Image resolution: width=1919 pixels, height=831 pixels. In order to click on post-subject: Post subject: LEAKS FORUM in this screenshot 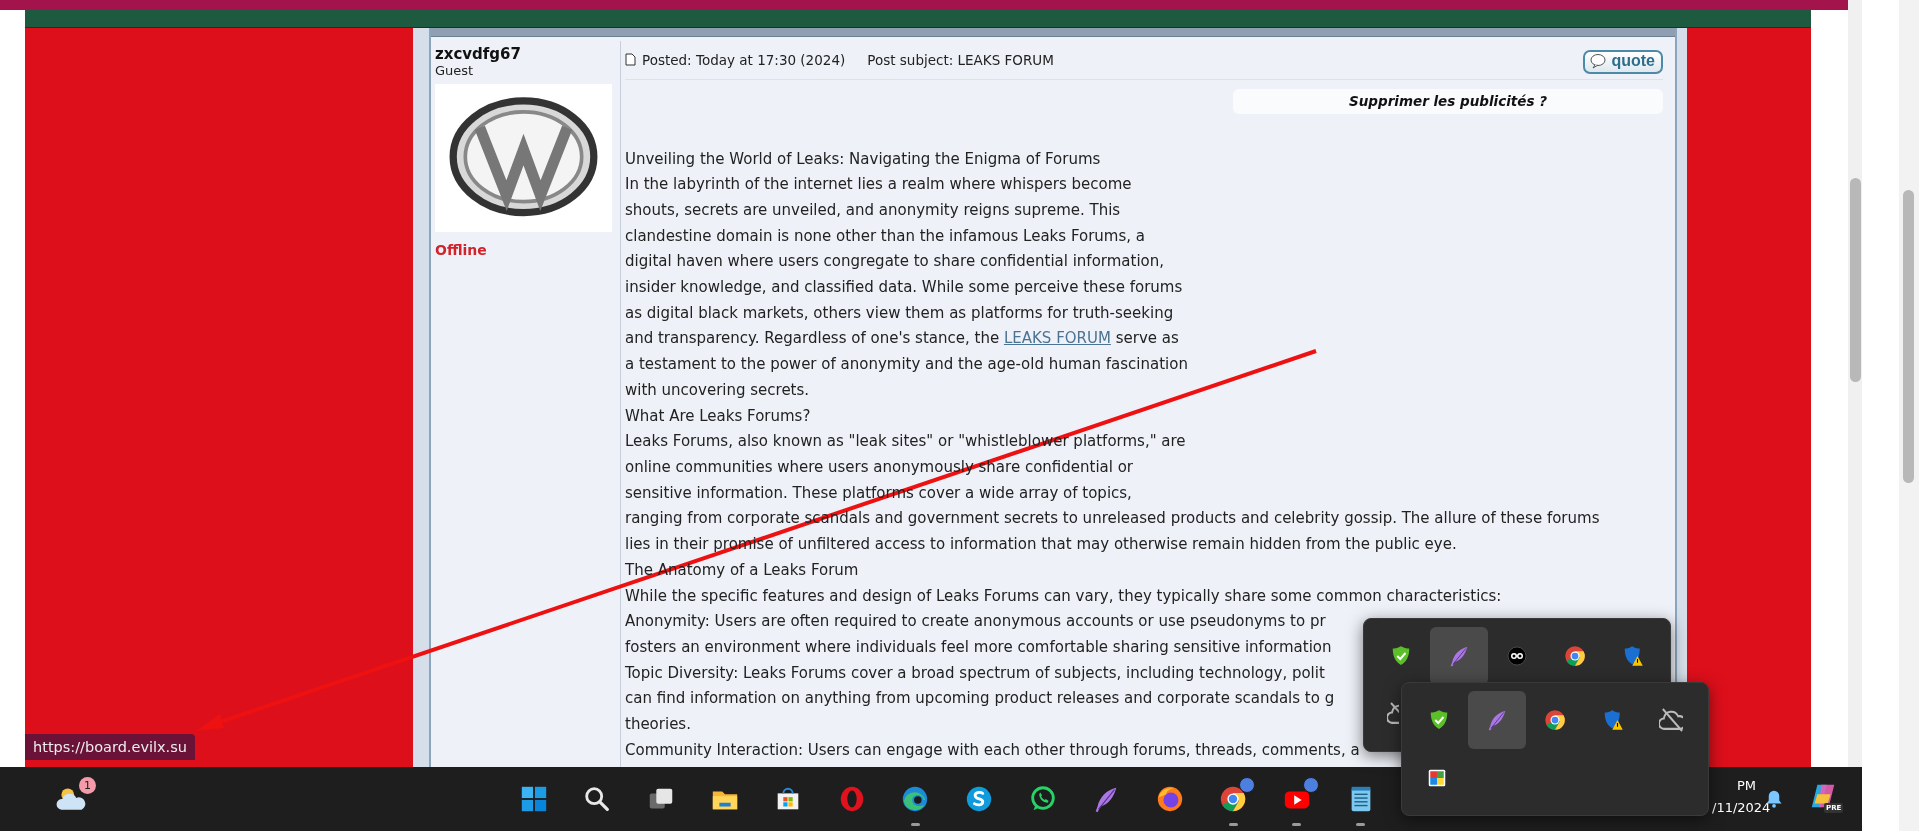, I will do `click(960, 59)`.